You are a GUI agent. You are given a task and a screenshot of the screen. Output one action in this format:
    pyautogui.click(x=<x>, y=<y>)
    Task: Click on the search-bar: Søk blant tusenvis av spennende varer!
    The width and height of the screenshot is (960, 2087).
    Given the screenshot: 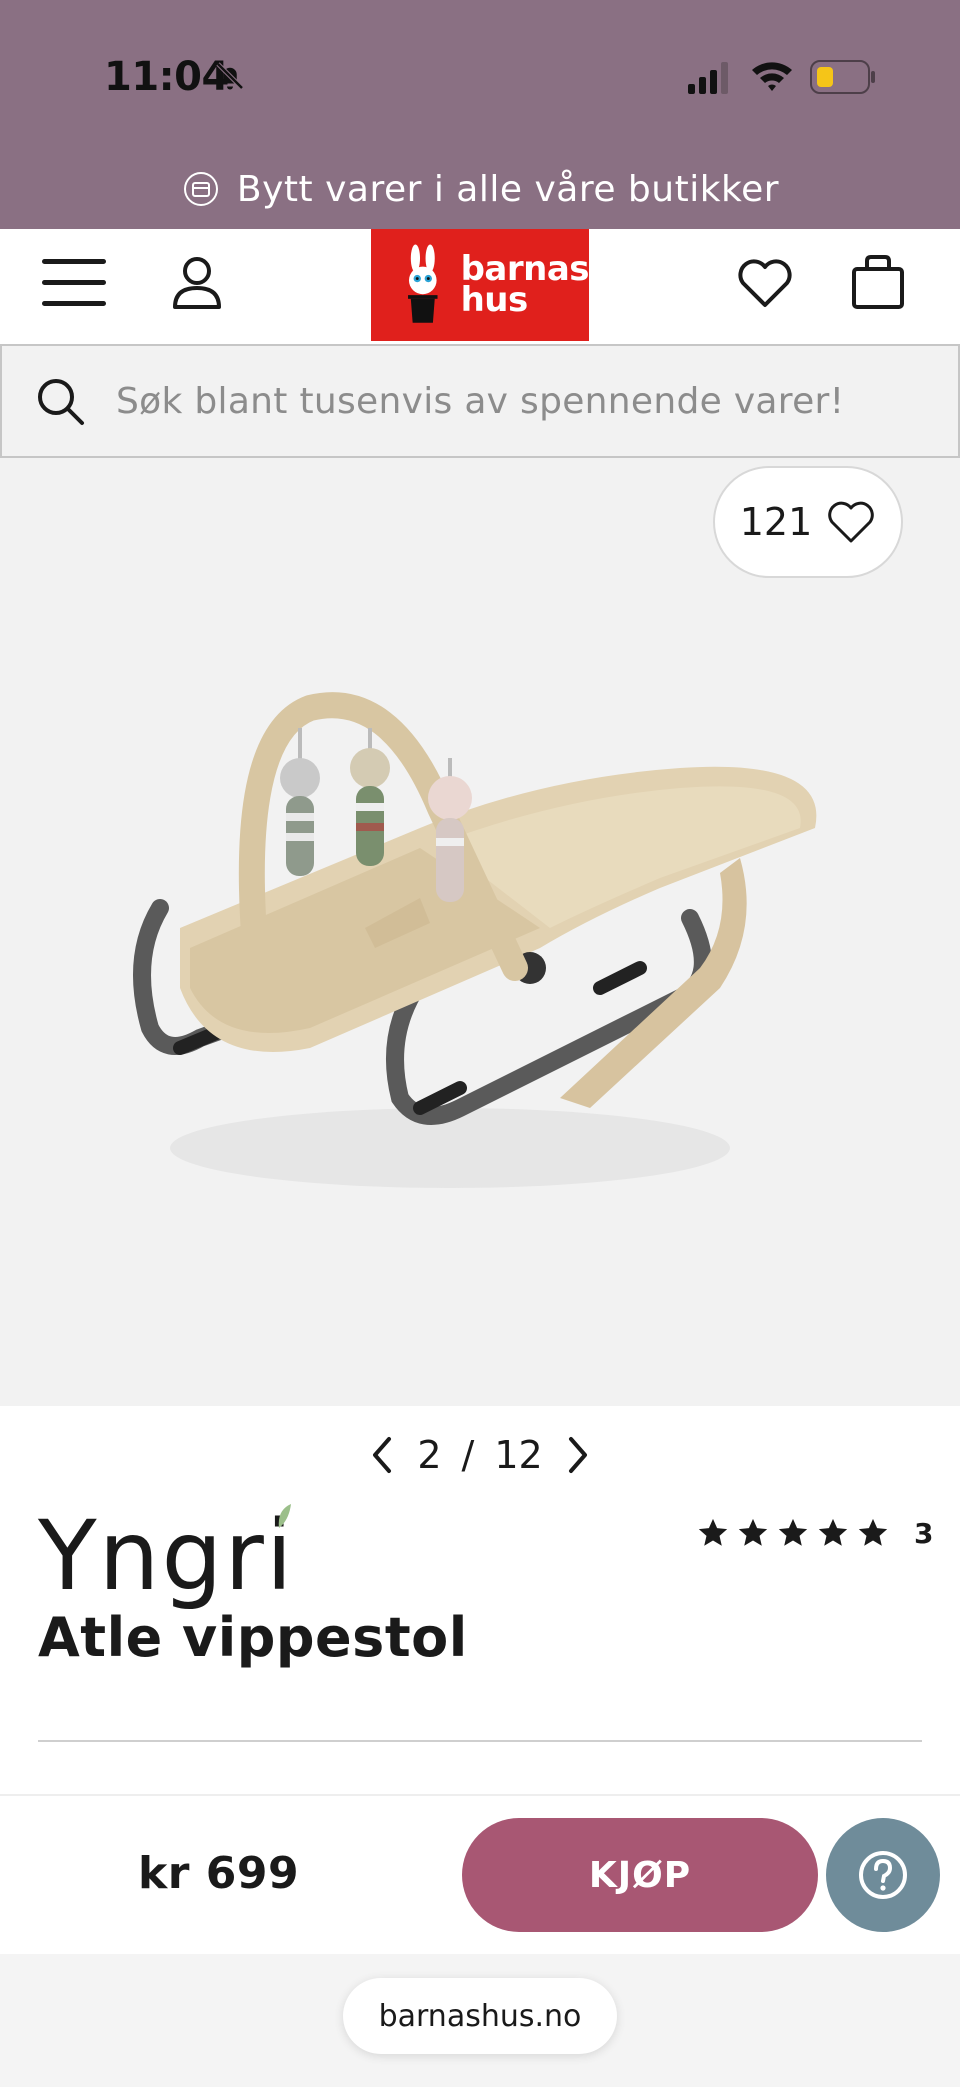 What is the action you would take?
    pyautogui.click(x=480, y=401)
    